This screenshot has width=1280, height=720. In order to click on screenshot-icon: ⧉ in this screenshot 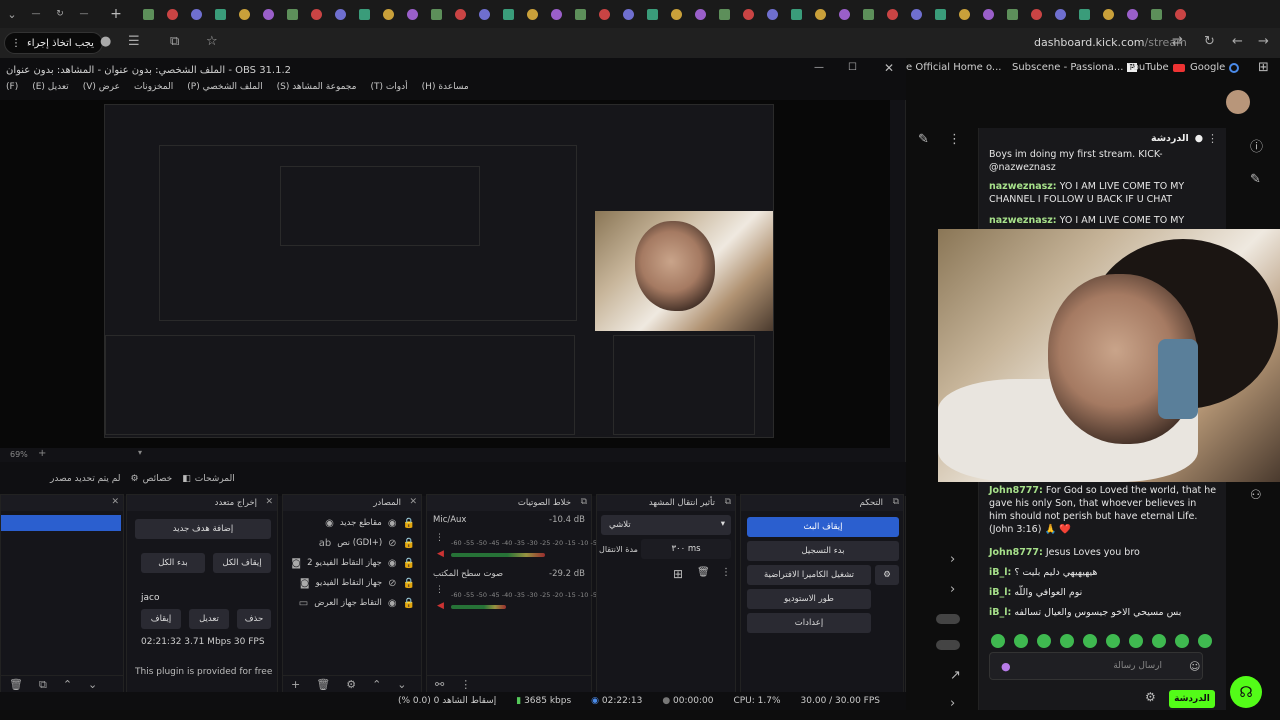, I will do `click(174, 41)`.